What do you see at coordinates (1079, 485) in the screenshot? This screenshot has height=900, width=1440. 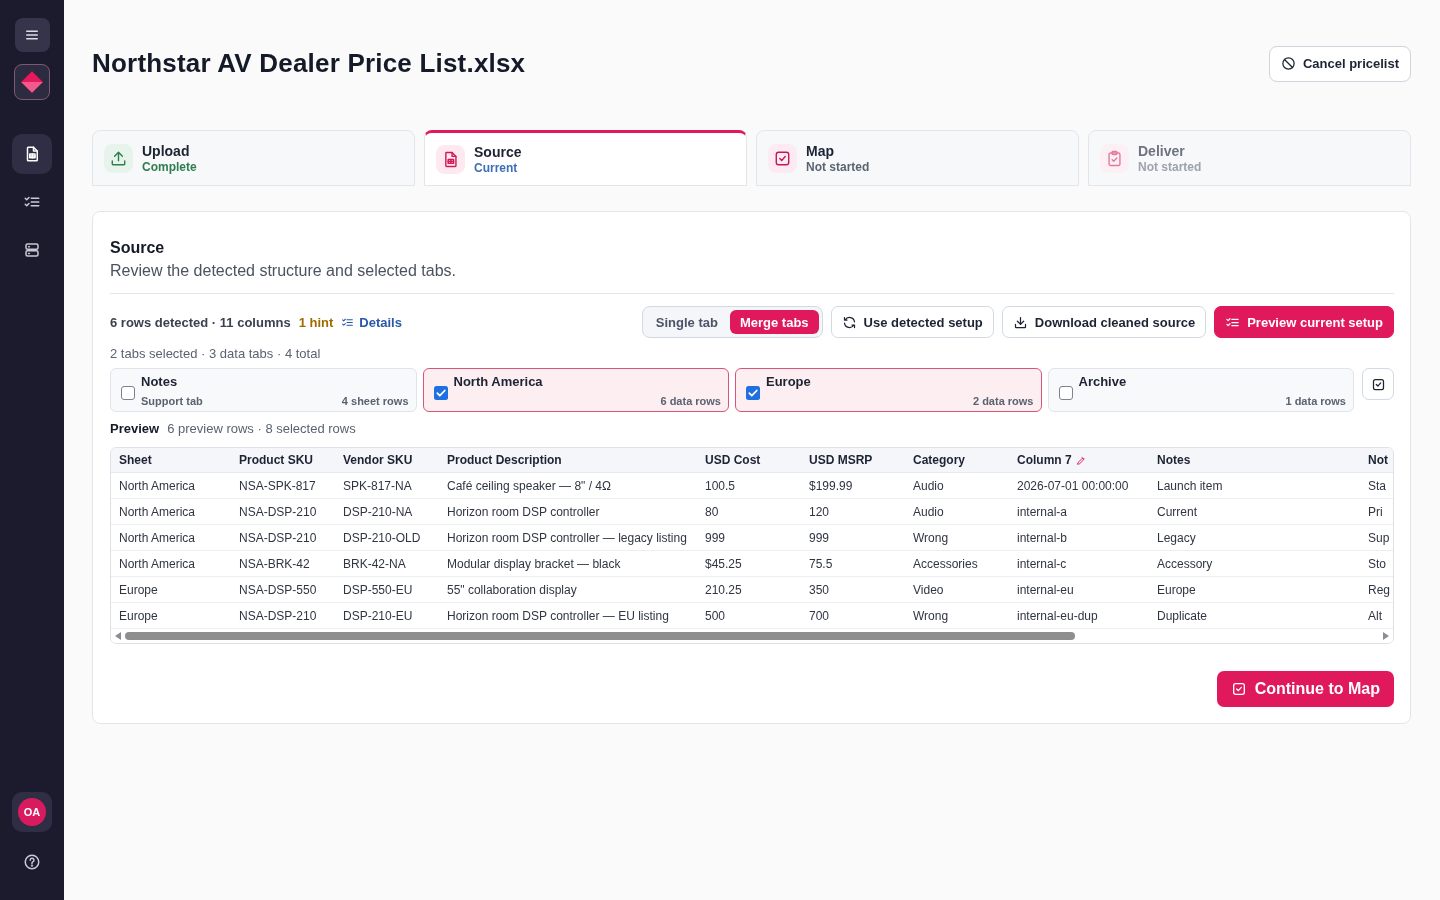 I see `table-cell: 2026-07-01 00:00:00` at bounding box center [1079, 485].